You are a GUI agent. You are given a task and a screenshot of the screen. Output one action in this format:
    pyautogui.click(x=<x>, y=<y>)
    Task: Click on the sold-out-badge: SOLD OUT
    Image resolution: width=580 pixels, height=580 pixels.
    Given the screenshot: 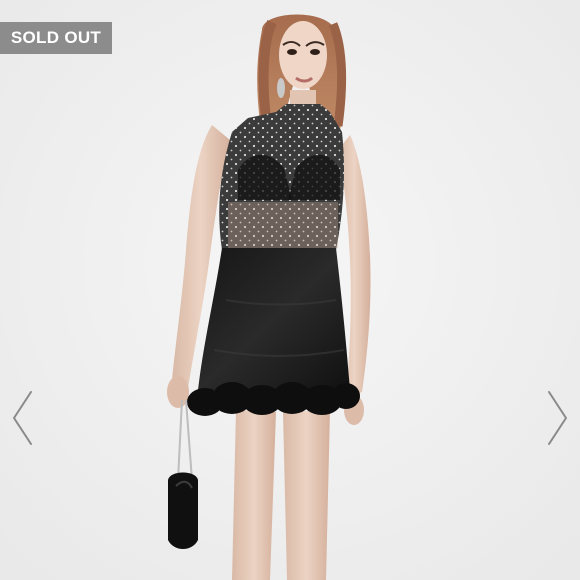 What is the action you would take?
    pyautogui.click(x=56, y=38)
    